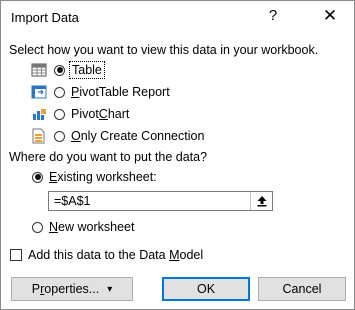 The image size is (355, 310). I want to click on option-table: Table, so click(67, 70).